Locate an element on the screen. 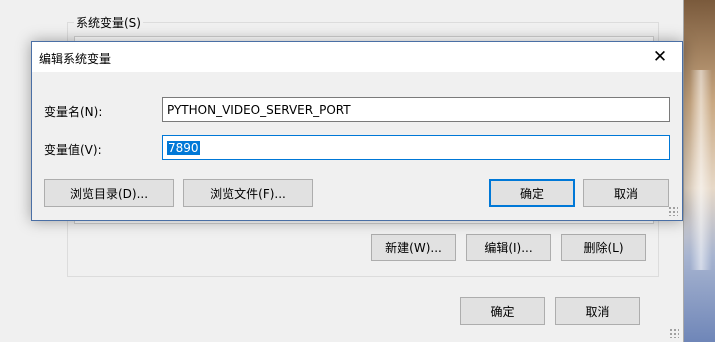 The image size is (715, 342). delete-variable-button: 删除(L) is located at coordinates (603, 247).